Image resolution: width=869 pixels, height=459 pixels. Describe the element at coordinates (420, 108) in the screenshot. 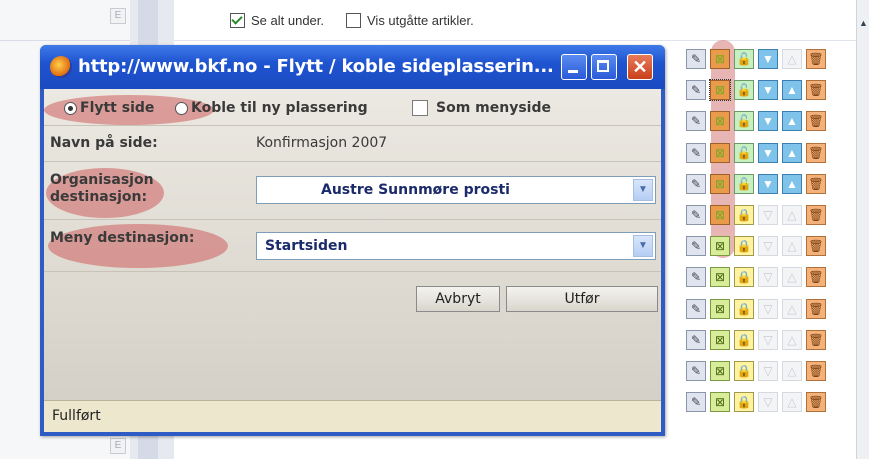

I see `menu-page-checkbox` at that location.